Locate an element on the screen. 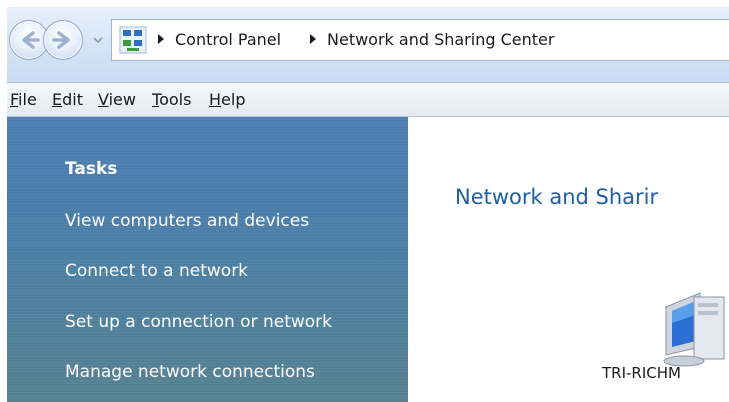 Image resolution: width=729 pixels, height=402 pixels. address-field: Control Panel Network and Sharing Center is located at coordinates (420, 40).